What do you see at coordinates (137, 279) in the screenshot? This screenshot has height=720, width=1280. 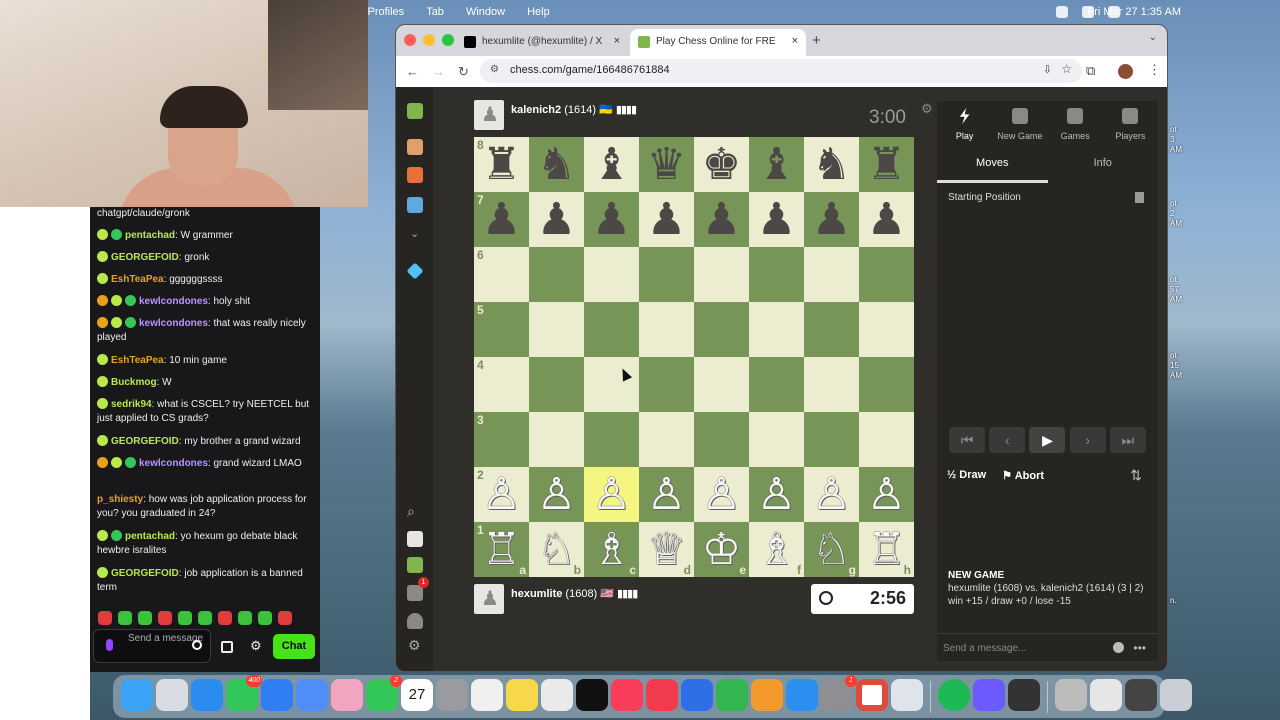 I see `chat-username: EshTeaPea` at bounding box center [137, 279].